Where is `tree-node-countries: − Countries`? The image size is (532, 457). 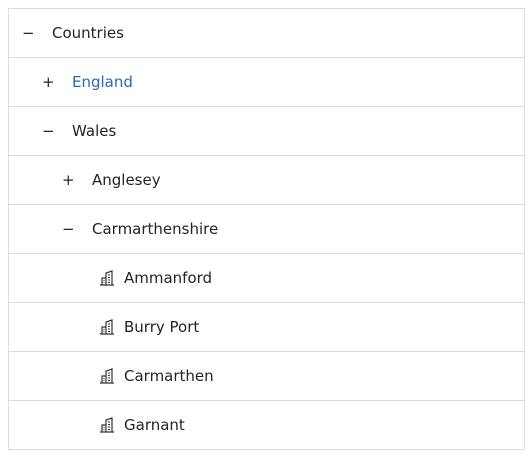
tree-node-countries: − Countries is located at coordinates (266, 33).